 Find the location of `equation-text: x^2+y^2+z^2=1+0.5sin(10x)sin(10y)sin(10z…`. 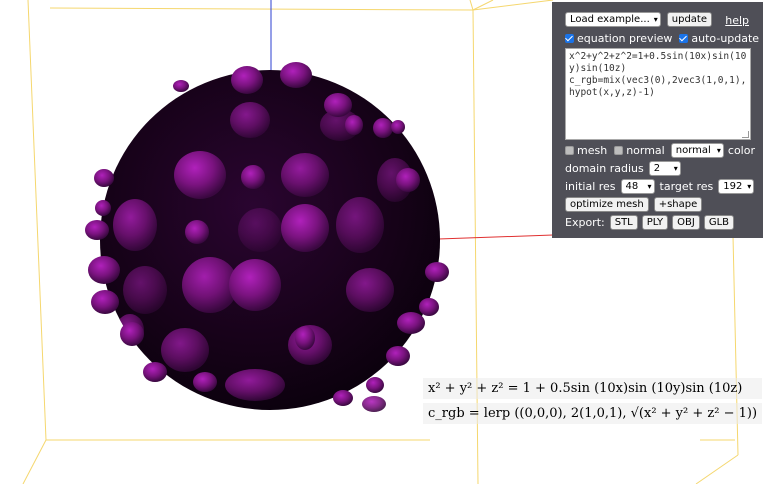

equation-text: x^2+y^2+z^2=1+0.5sin(10x)sin(10y)sin(10z… is located at coordinates (658, 74).